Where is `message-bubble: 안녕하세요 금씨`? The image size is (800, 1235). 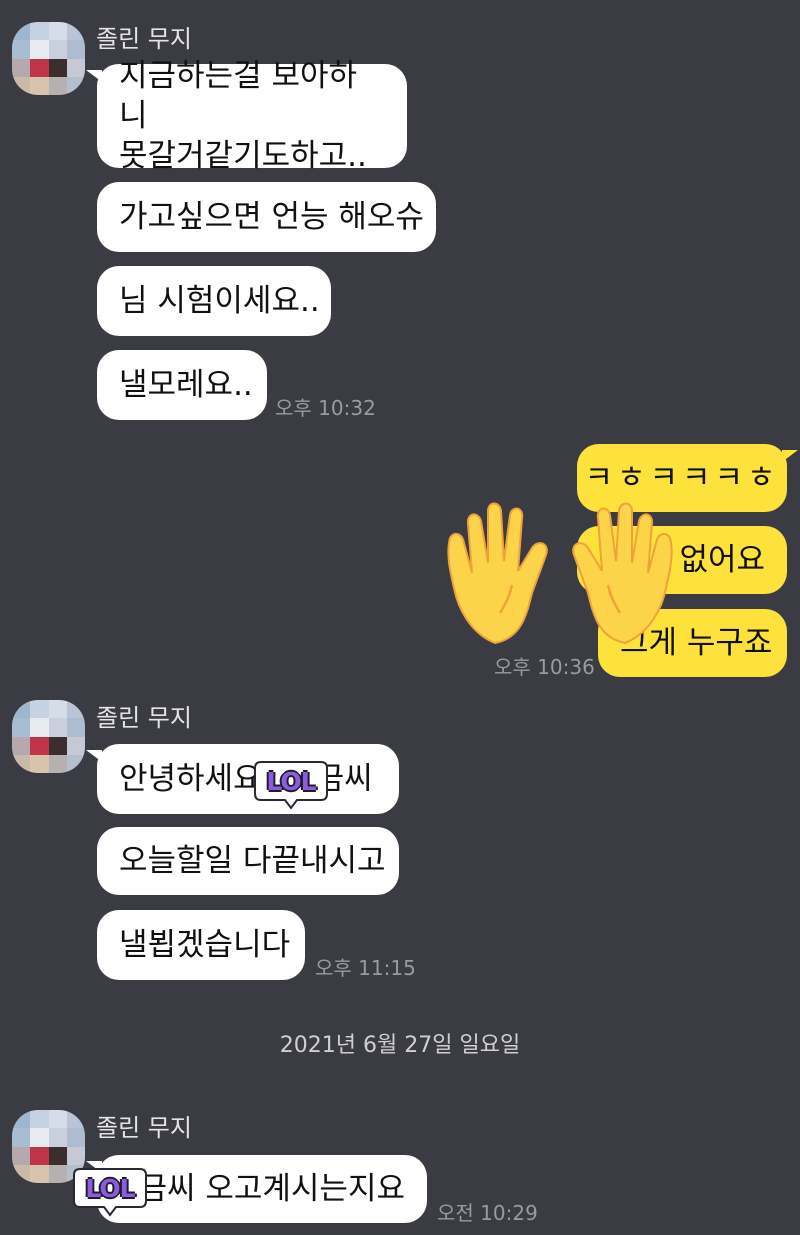
message-bubble: 안녕하세요 금씨 is located at coordinates (242, 779).